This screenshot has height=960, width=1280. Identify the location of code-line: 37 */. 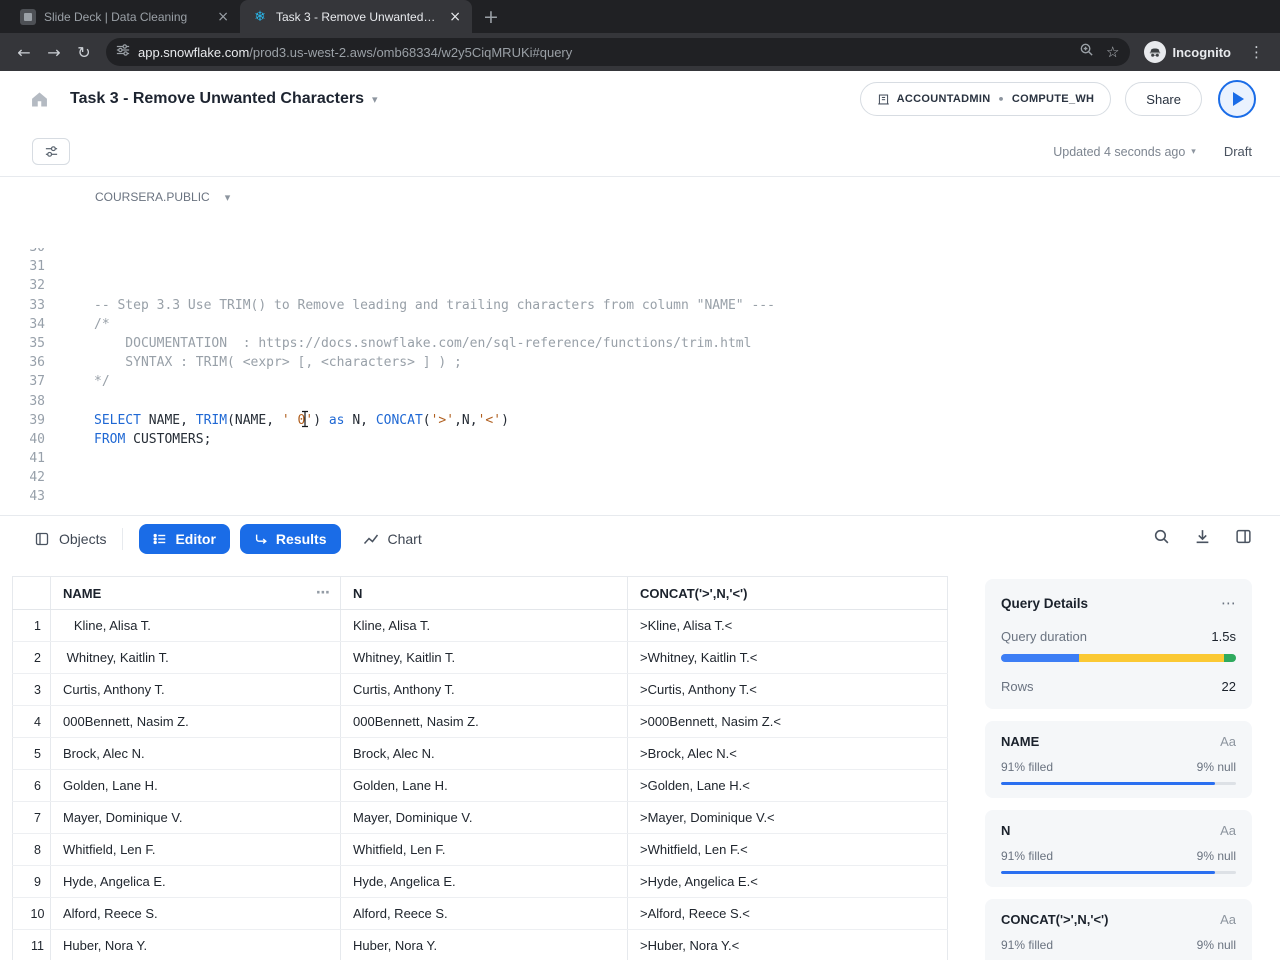
(640, 381).